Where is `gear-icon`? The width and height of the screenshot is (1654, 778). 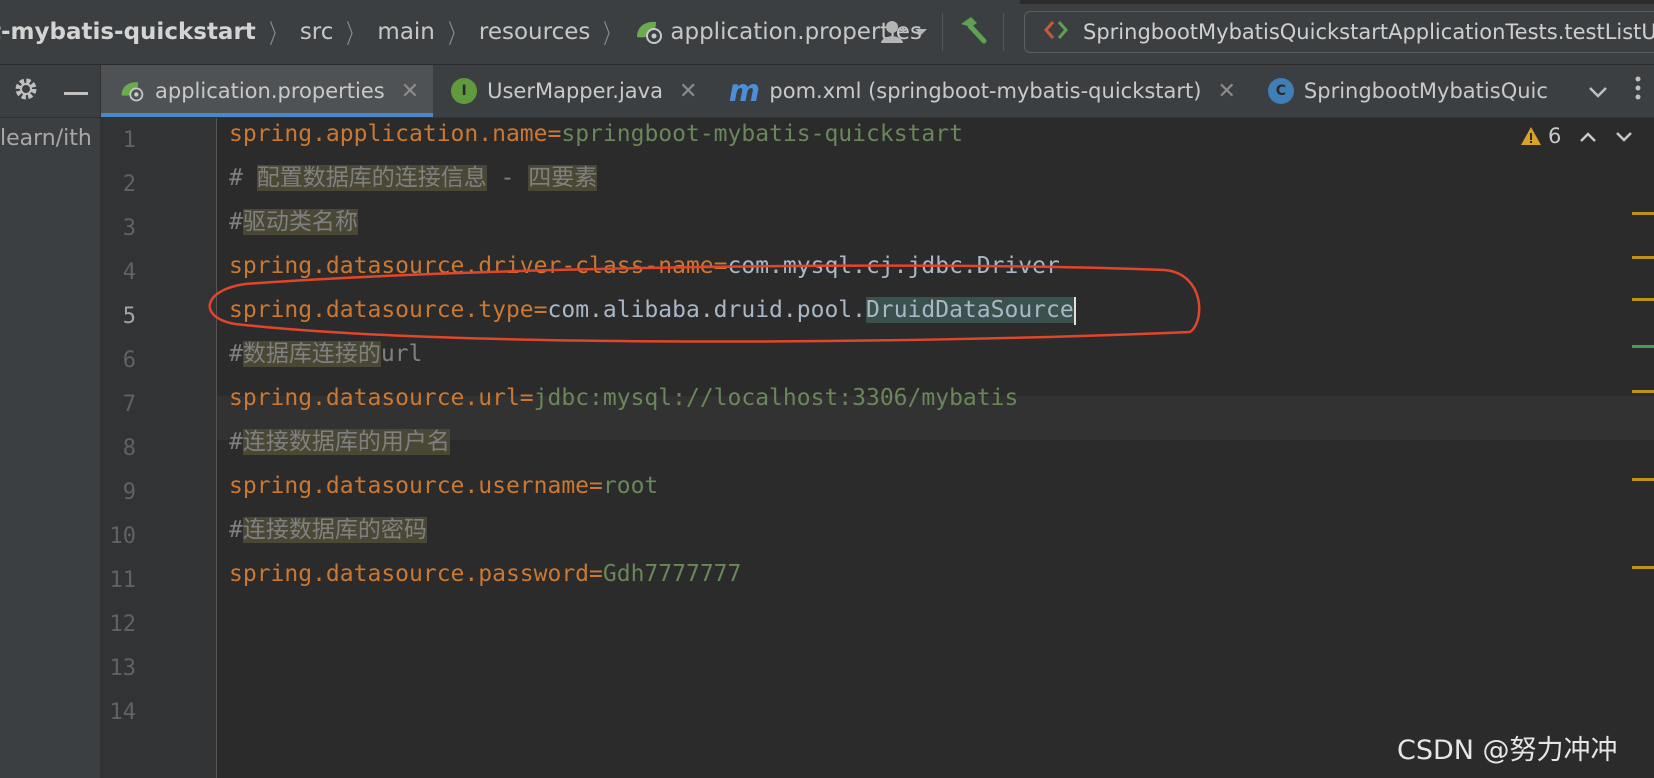
gear-icon is located at coordinates (26, 91).